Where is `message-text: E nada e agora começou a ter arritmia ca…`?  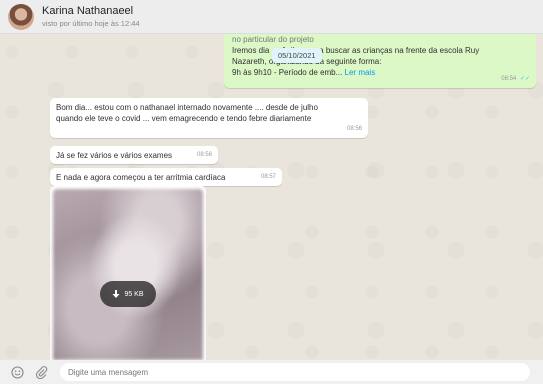
message-text: E nada e agora começou a ter arritmia ca… is located at coordinates (141, 177).